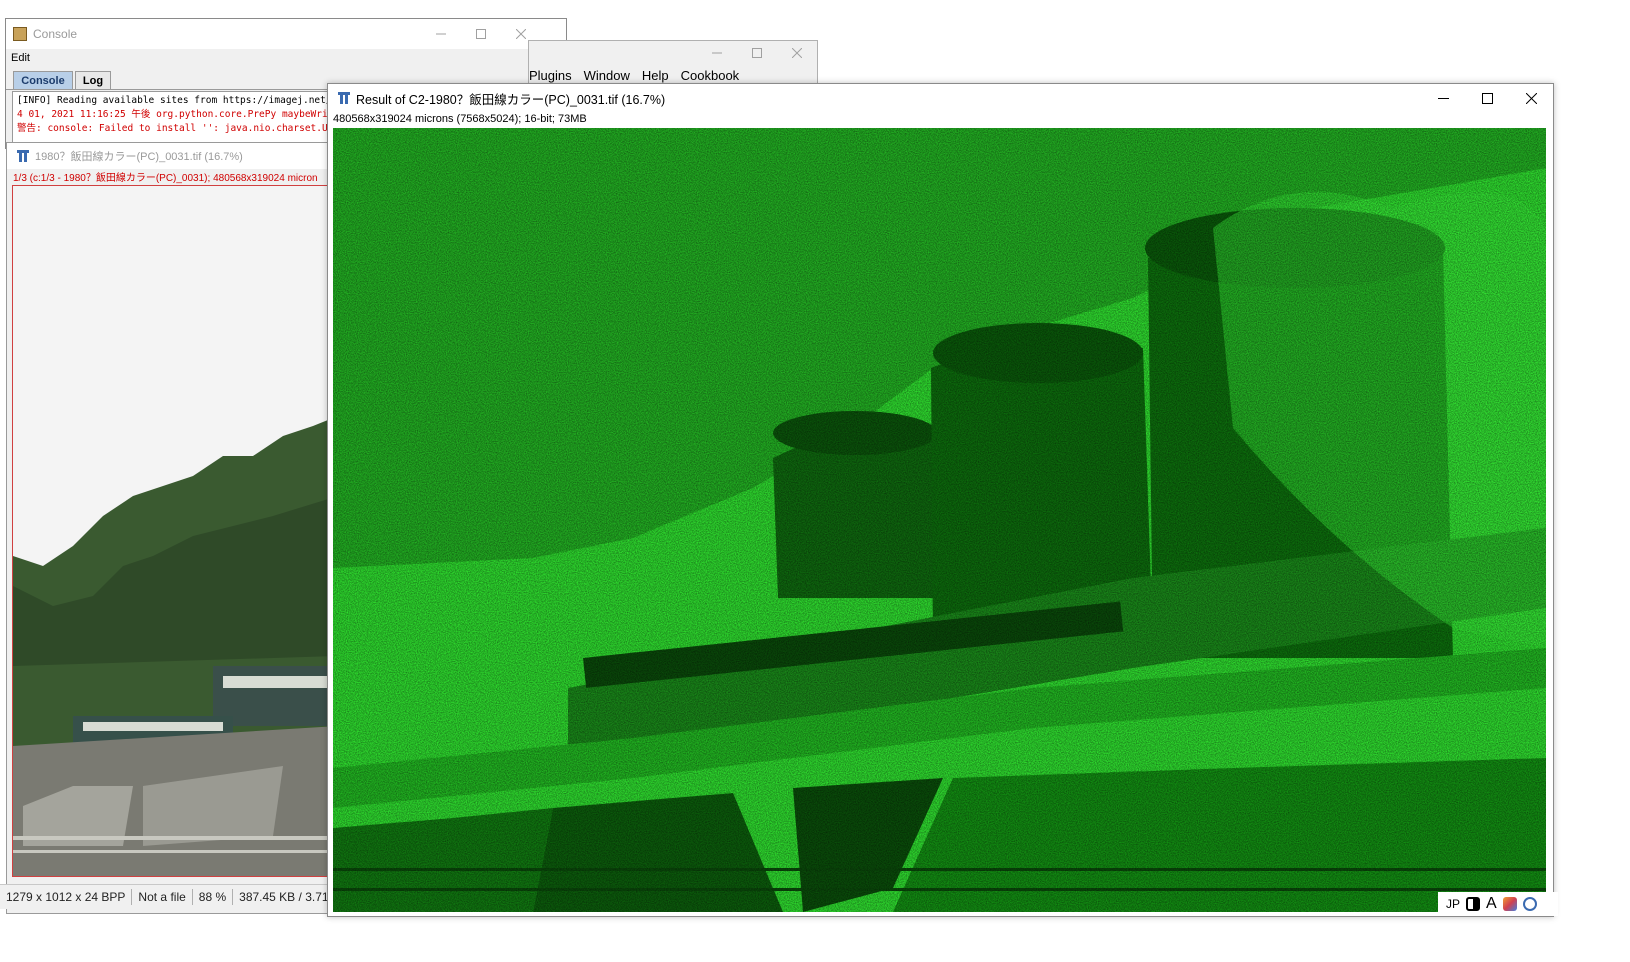 This screenshot has width=1630, height=962. Describe the element at coordinates (1529, 904) in the screenshot. I see `settings-icon` at that location.